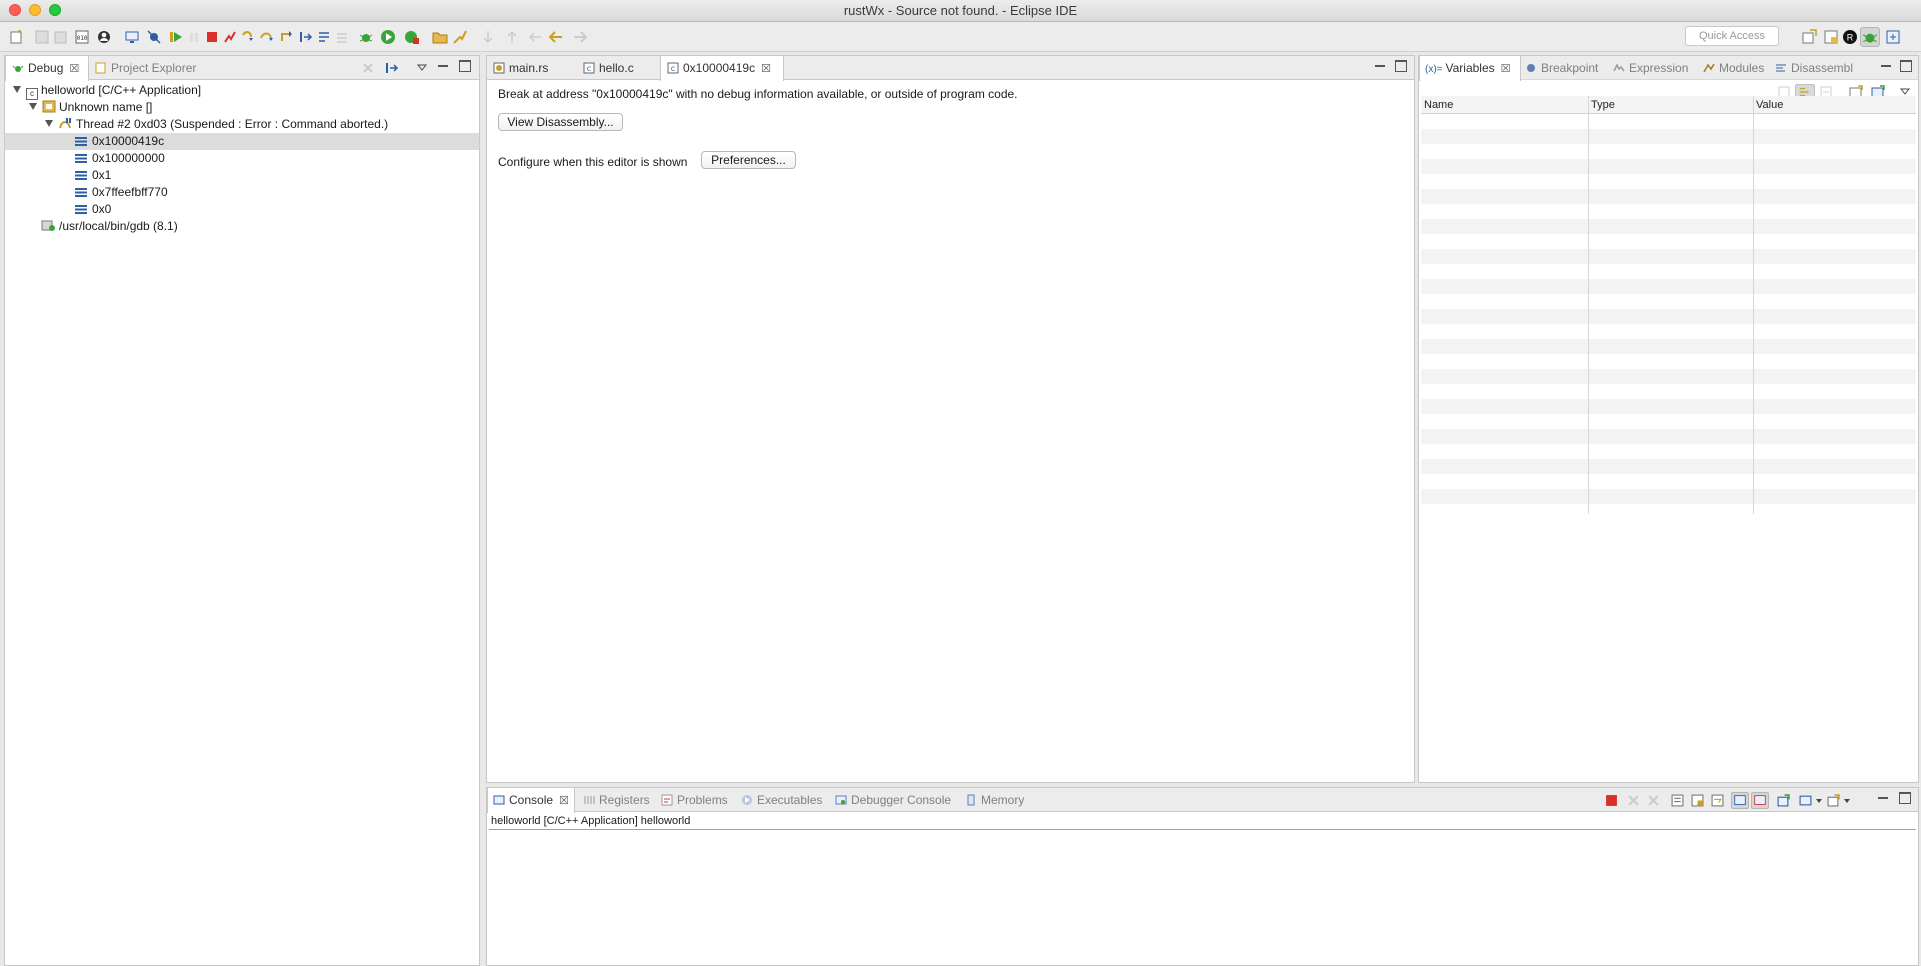 This screenshot has width=1921, height=966. I want to click on tree-item-process: Unknown name [], so click(90, 107).